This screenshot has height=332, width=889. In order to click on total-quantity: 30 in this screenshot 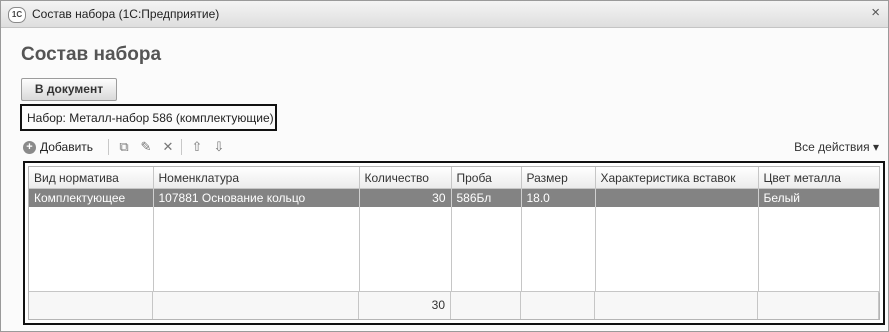, I will do `click(438, 305)`.